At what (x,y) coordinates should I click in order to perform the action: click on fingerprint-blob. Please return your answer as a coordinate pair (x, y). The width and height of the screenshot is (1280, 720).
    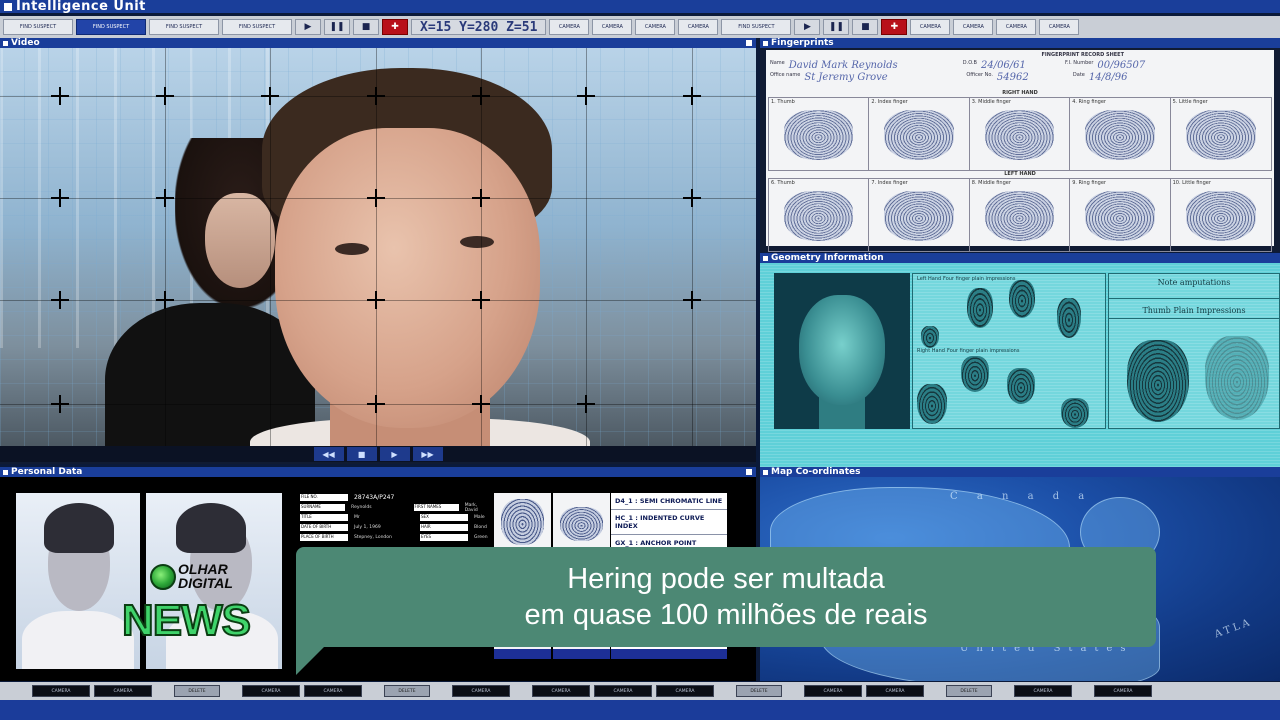
    Looking at the image, I should click on (930, 337).